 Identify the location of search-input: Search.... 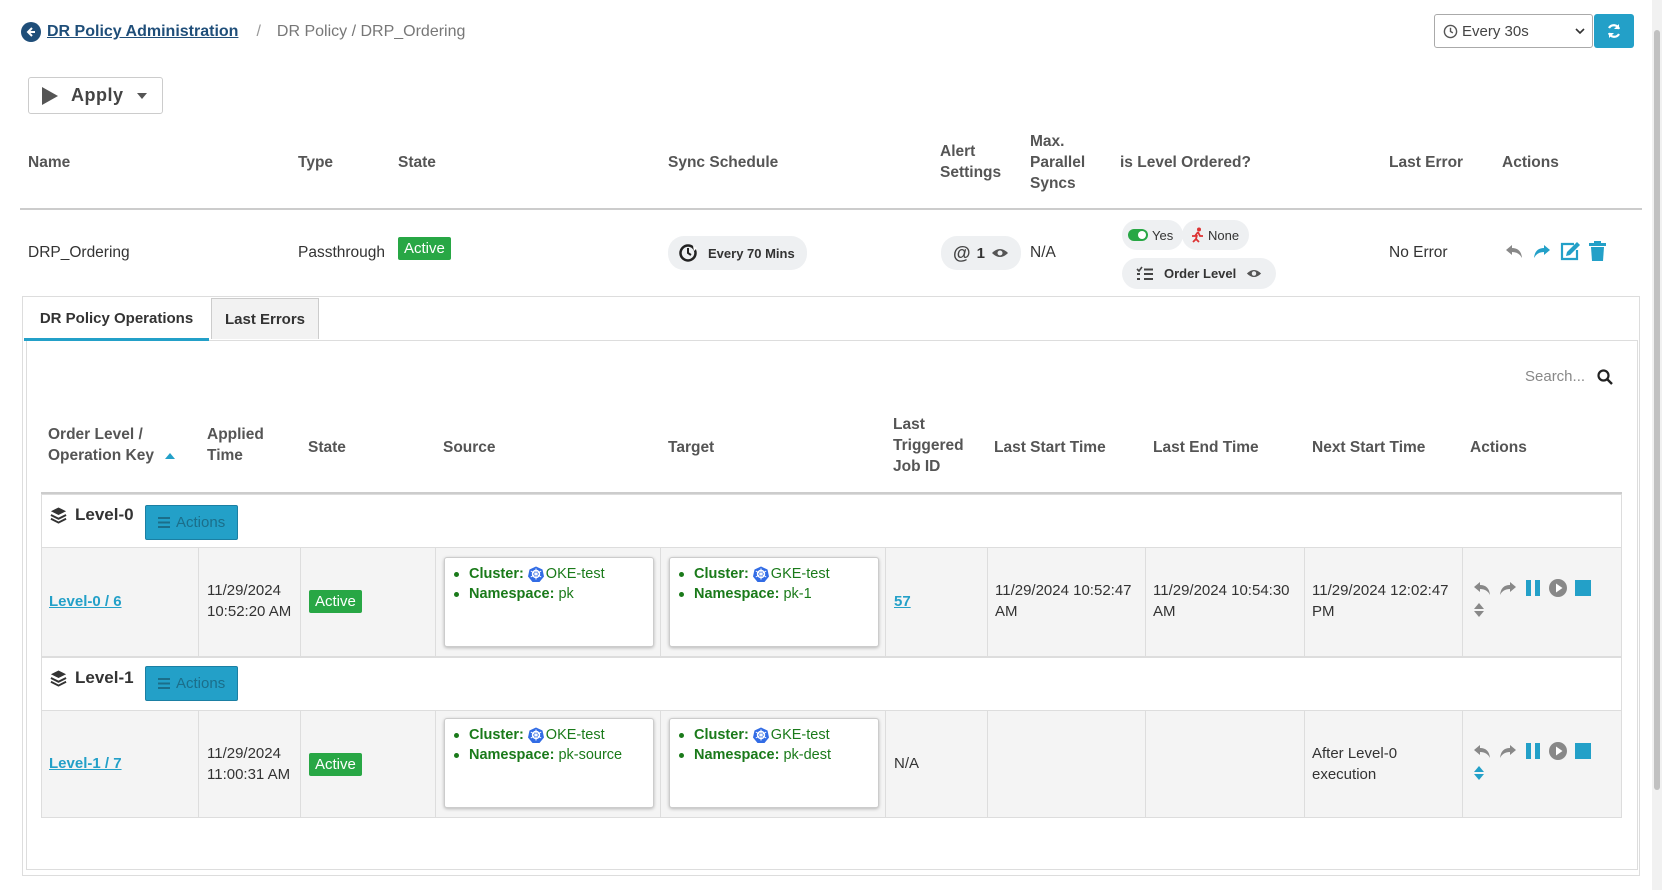
(1555, 376).